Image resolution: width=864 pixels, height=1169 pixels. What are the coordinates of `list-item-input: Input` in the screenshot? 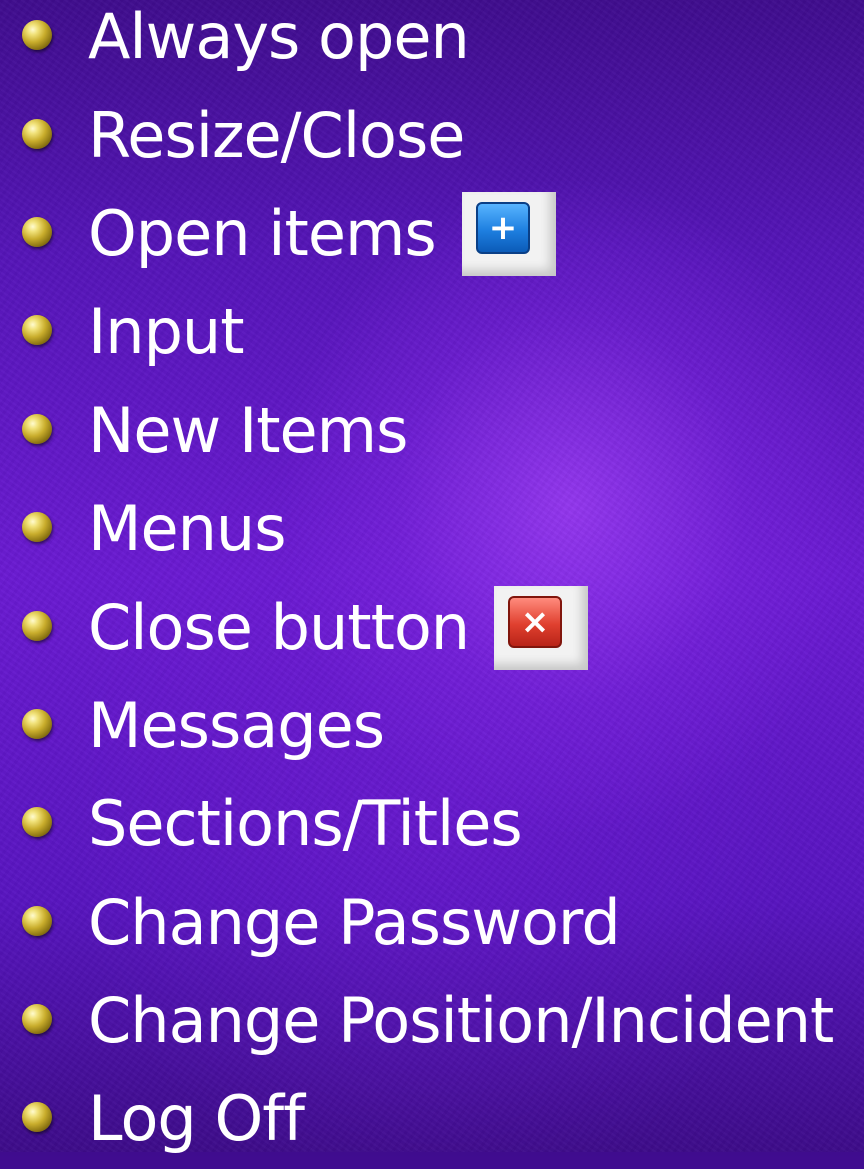 It's located at (432, 332).